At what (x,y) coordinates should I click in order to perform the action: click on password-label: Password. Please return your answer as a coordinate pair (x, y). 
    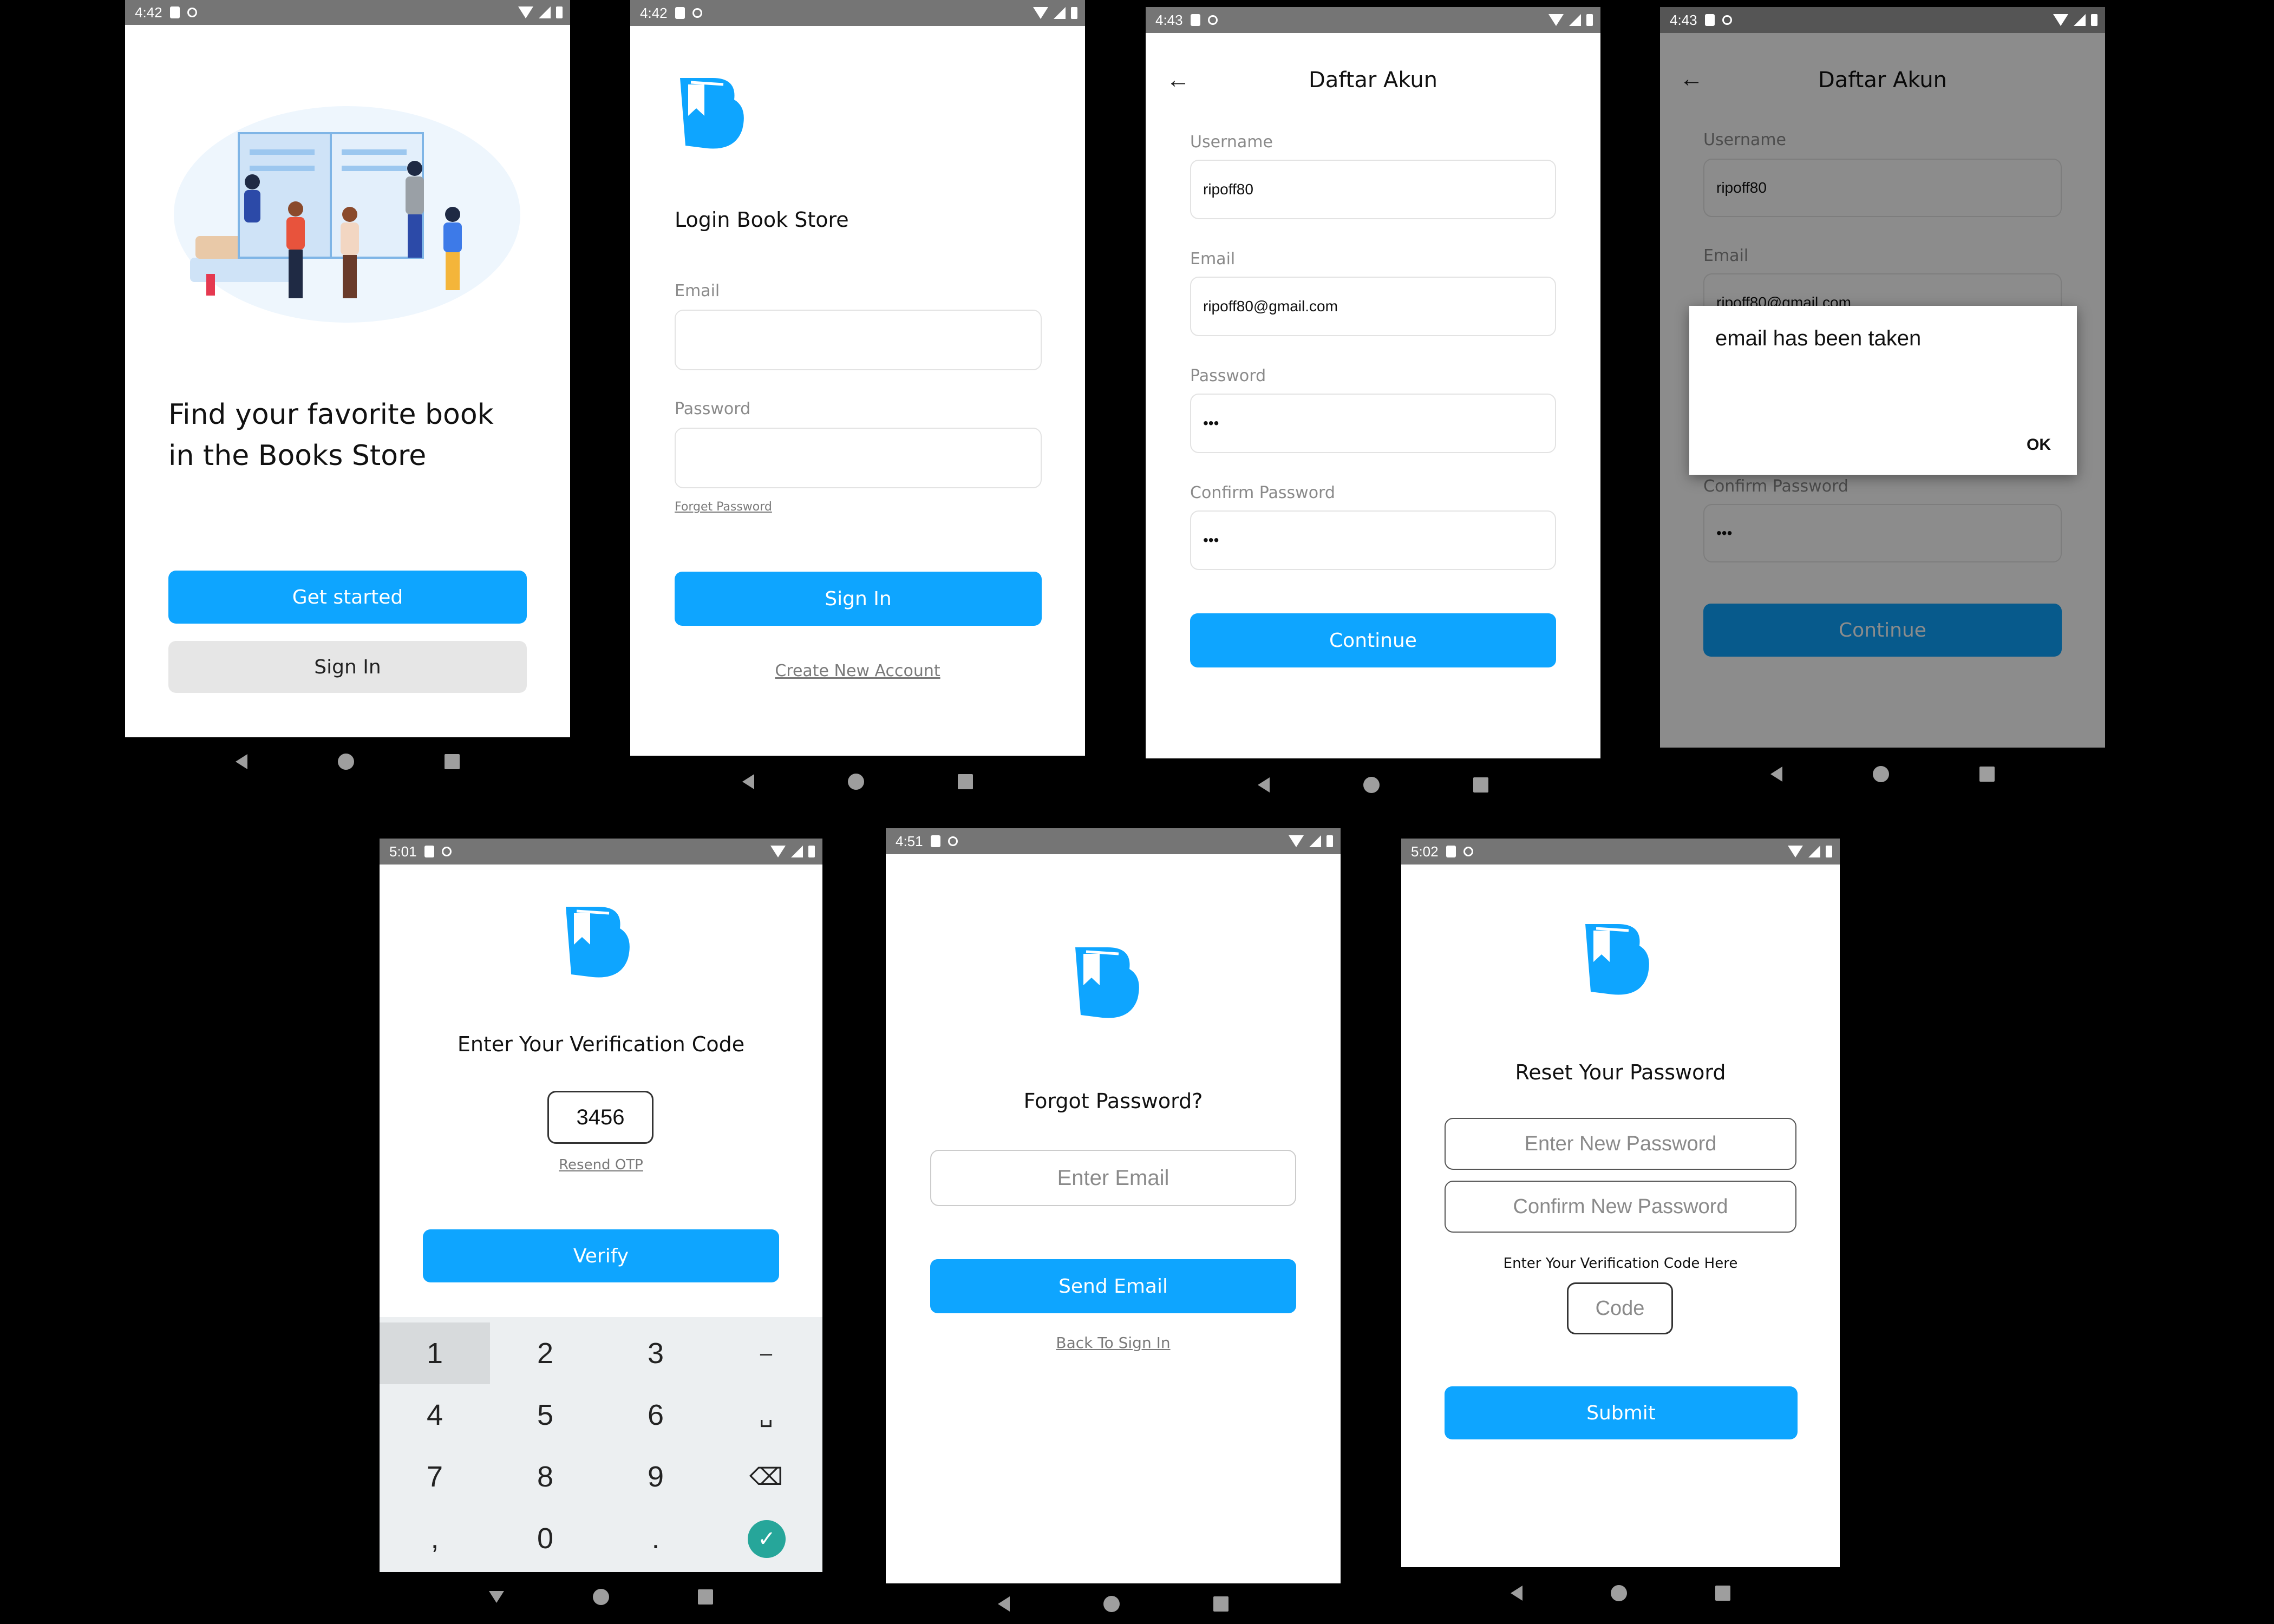
    Looking at the image, I should click on (713, 409).